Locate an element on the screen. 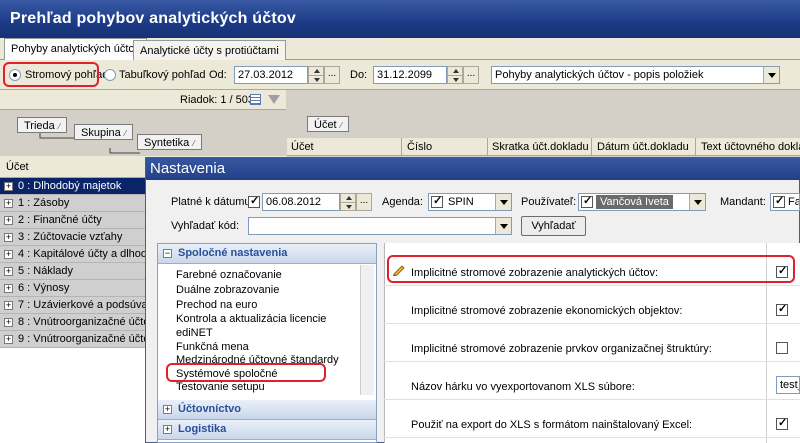 The height and width of the screenshot is (443, 800). filter-icon is located at coordinates (274, 99).